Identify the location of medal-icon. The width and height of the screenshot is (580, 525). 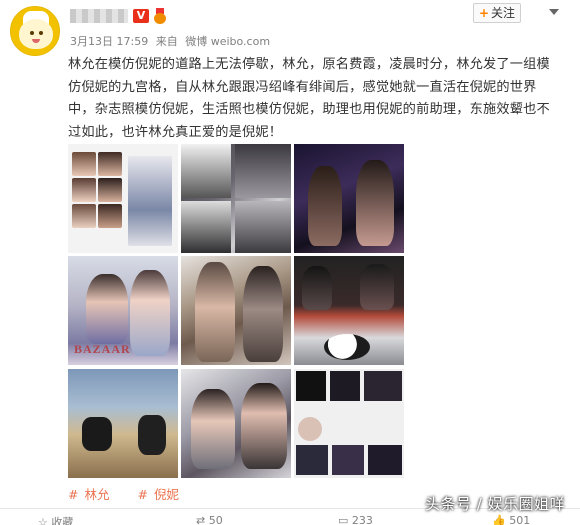
(160, 16).